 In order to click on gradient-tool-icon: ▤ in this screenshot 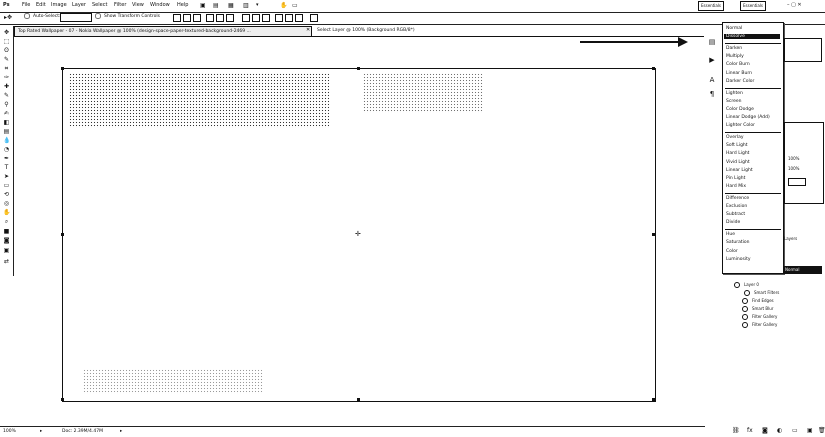, I will do `click(6, 132)`.